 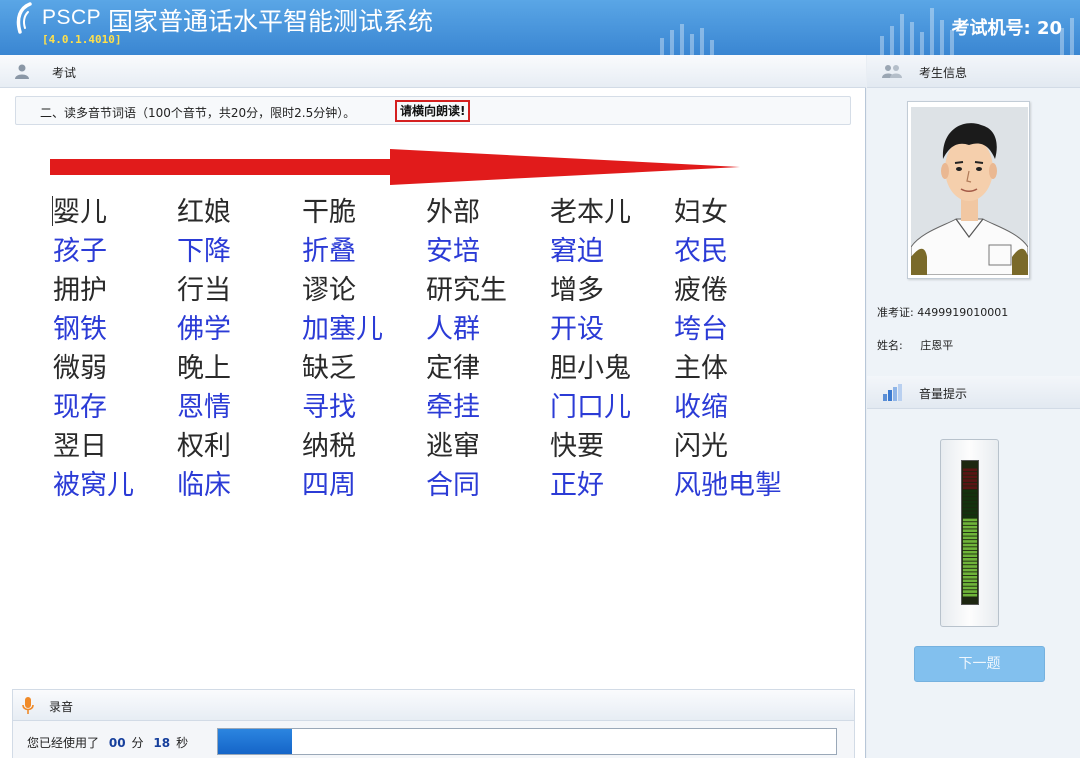 I want to click on word-item: 正好, so click(x=577, y=485).